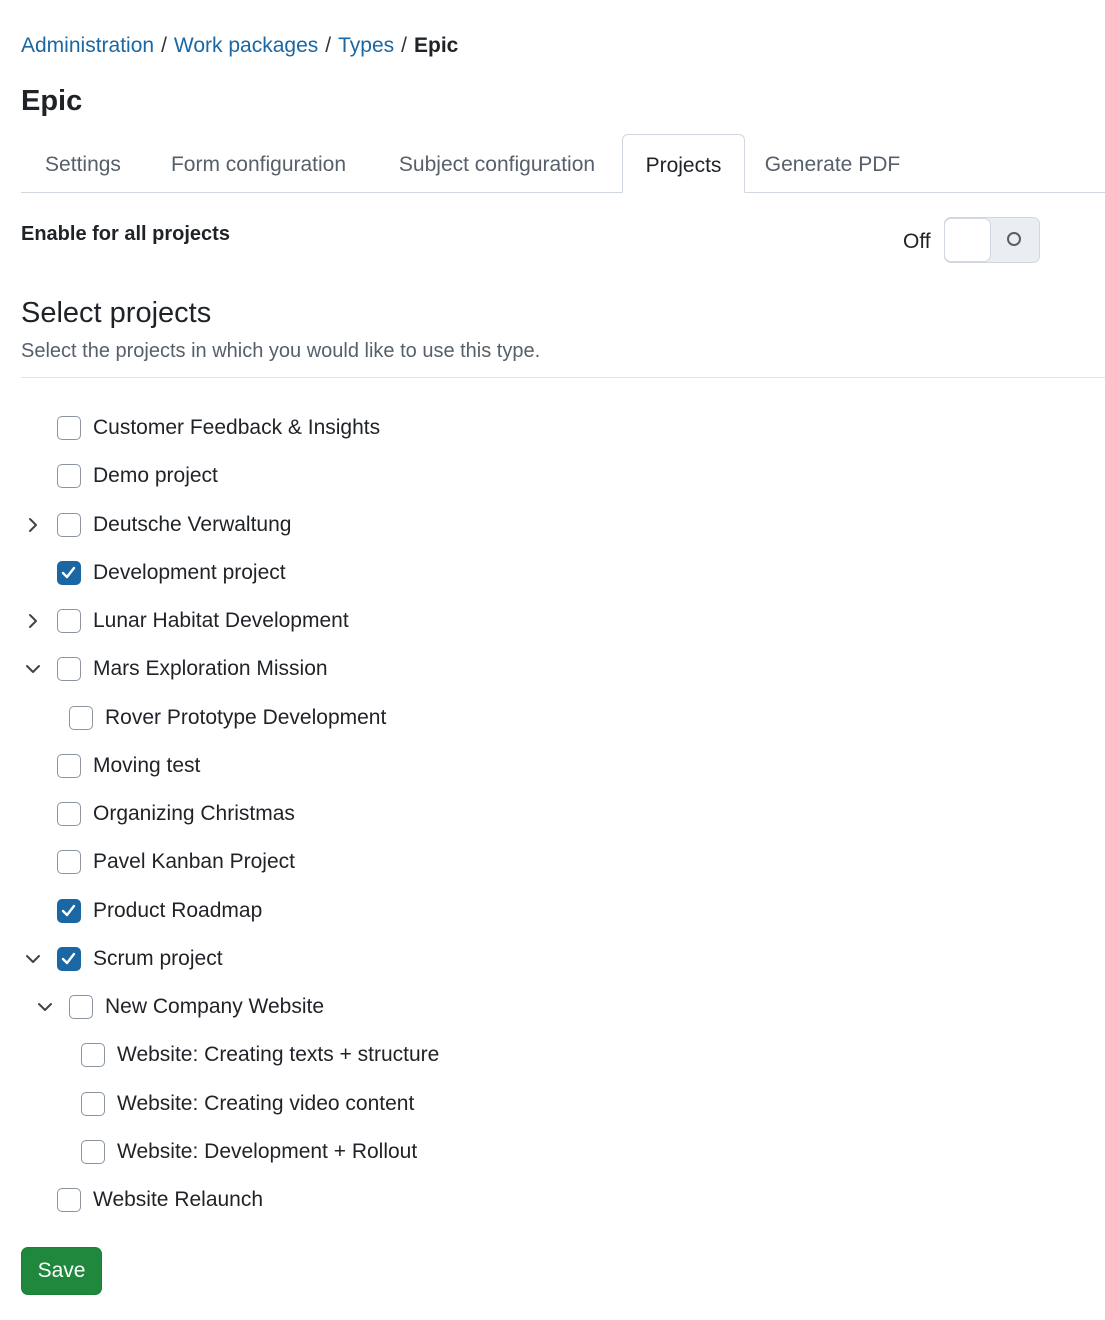 This screenshot has width=1105, height=1320. What do you see at coordinates (278, 1054) in the screenshot?
I see `project-label: Website: Creating texts + structure` at bounding box center [278, 1054].